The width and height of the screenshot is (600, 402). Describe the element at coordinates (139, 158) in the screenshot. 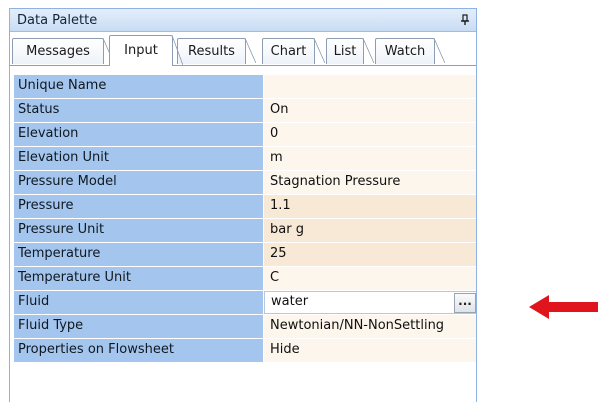

I see `property-name: Elevation Unit` at that location.